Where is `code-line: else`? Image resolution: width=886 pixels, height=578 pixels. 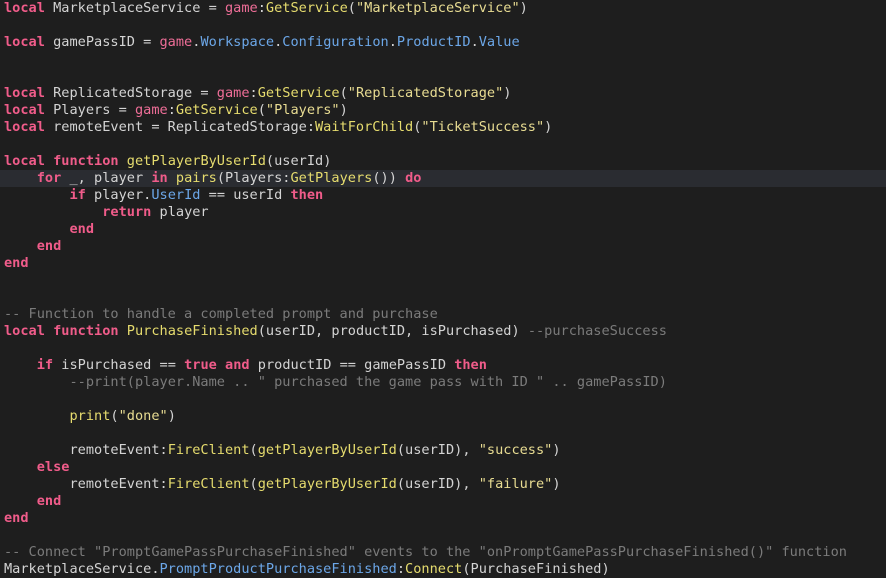 code-line: else is located at coordinates (445, 467).